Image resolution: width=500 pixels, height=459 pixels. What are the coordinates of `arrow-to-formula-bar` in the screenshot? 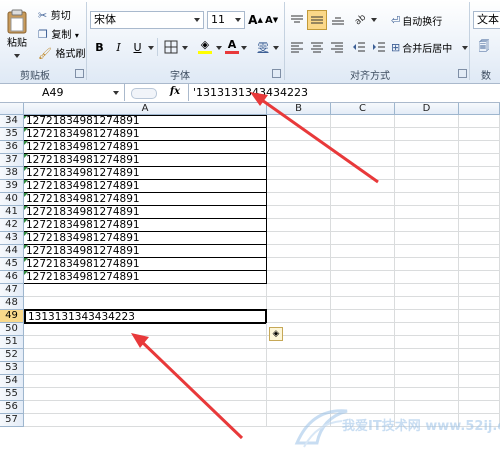 It's located at (318, 140).